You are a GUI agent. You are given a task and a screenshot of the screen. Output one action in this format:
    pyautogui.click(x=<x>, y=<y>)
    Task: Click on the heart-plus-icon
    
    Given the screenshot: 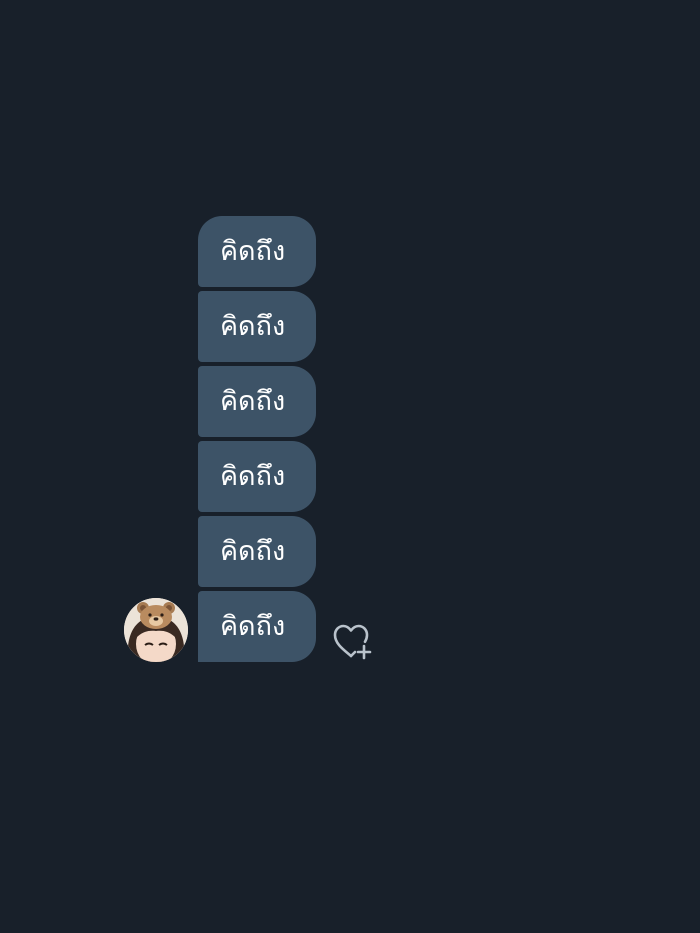 What is the action you would take?
    pyautogui.click(x=352, y=642)
    